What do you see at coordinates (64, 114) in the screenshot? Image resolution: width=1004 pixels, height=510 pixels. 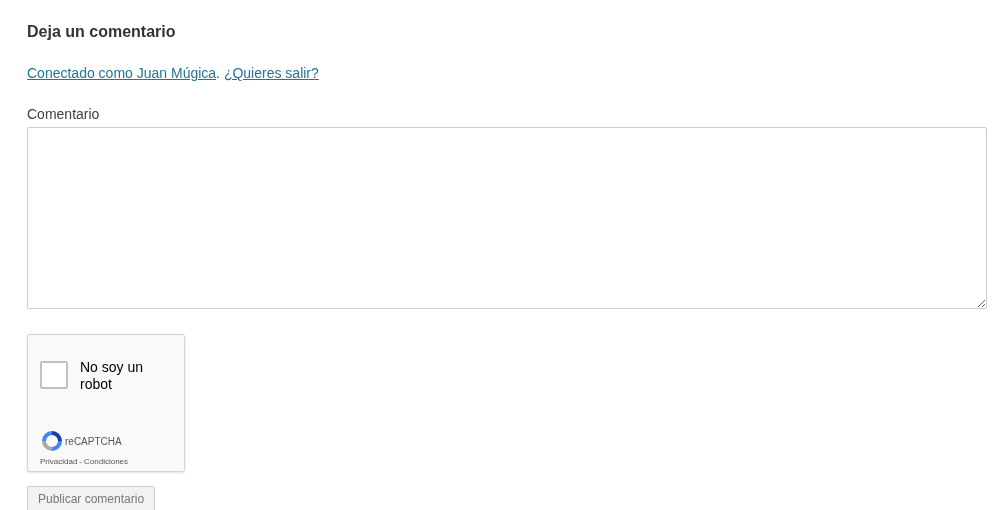 I see `comment-label: Comentario` at bounding box center [64, 114].